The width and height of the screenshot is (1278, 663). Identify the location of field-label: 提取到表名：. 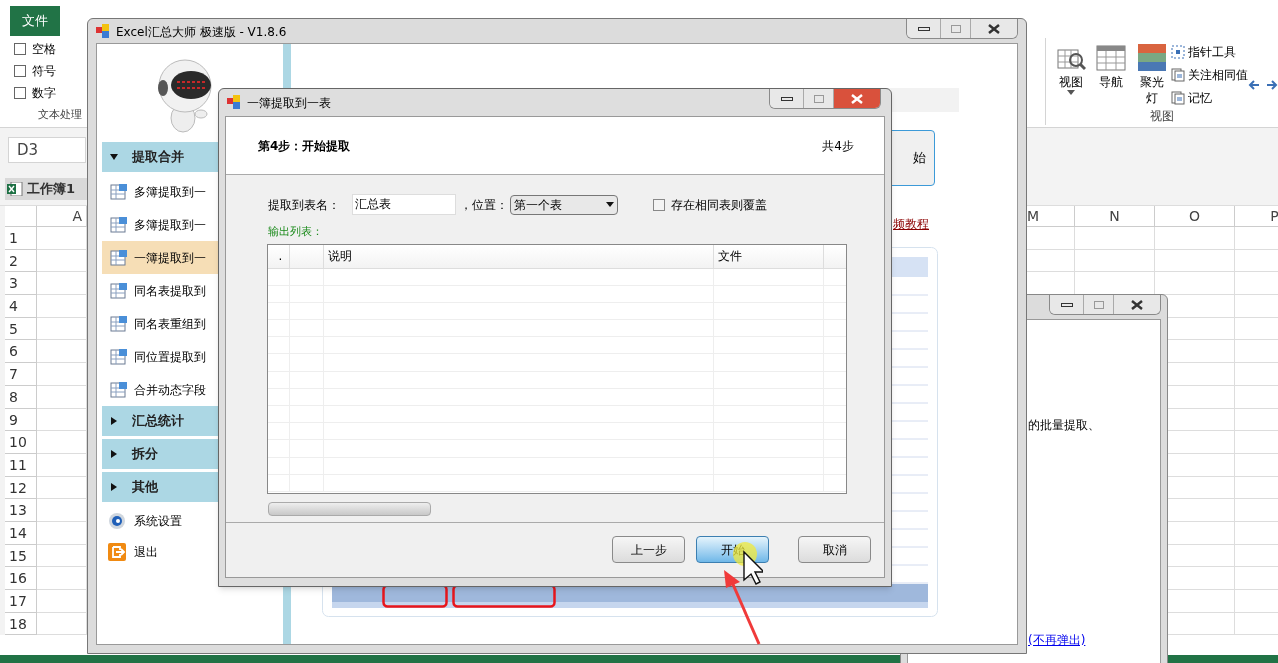
(304, 205).